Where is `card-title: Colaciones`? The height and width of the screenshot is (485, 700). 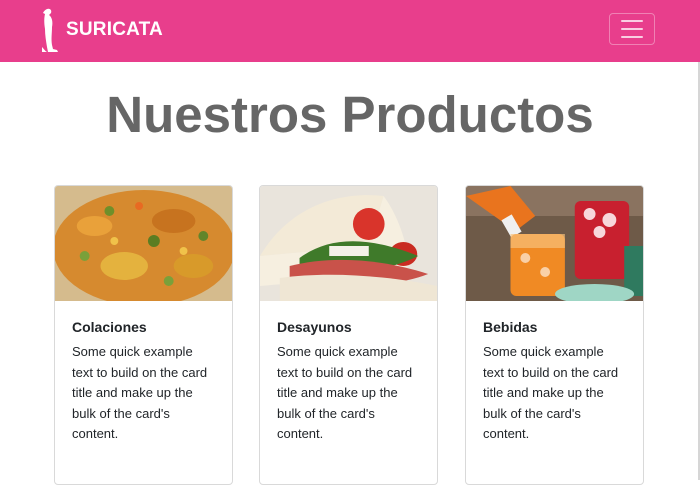
card-title: Colaciones is located at coordinates (109, 327).